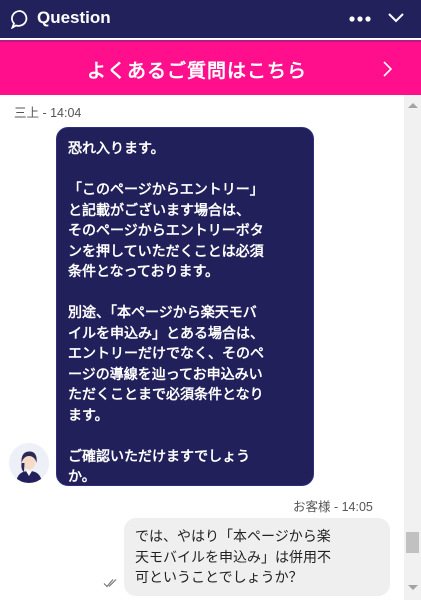 The width and height of the screenshot is (421, 600). What do you see at coordinates (19, 19) in the screenshot?
I see `chat-bubble-icon` at bounding box center [19, 19].